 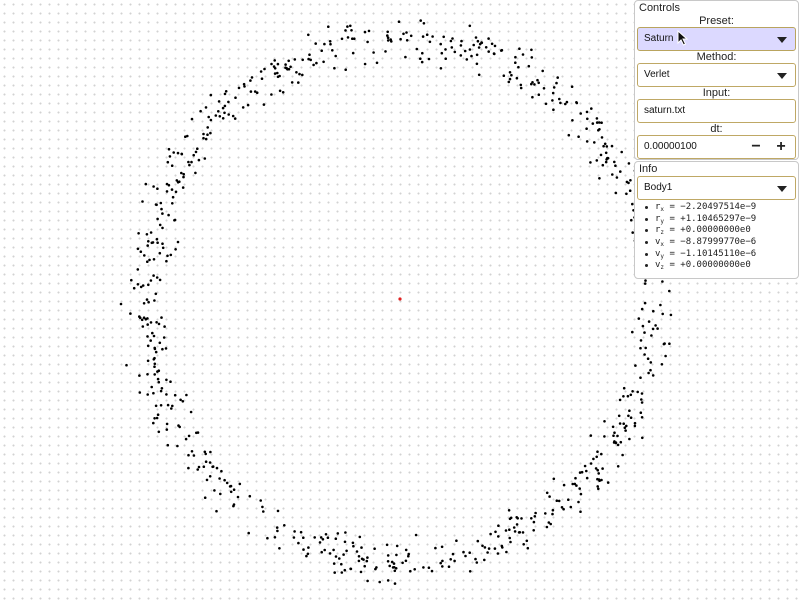 What do you see at coordinates (659, 8) in the screenshot?
I see `controls-title: Controls` at bounding box center [659, 8].